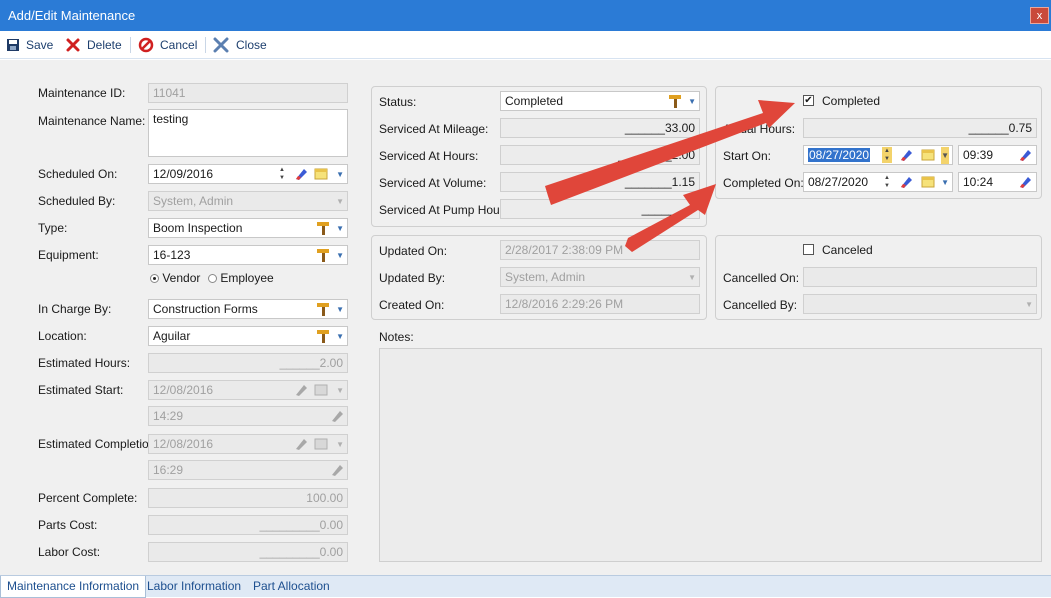 The height and width of the screenshot is (598, 1051). Describe the element at coordinates (172, 255) in the screenshot. I see `equipment-value: 16-123` at that location.